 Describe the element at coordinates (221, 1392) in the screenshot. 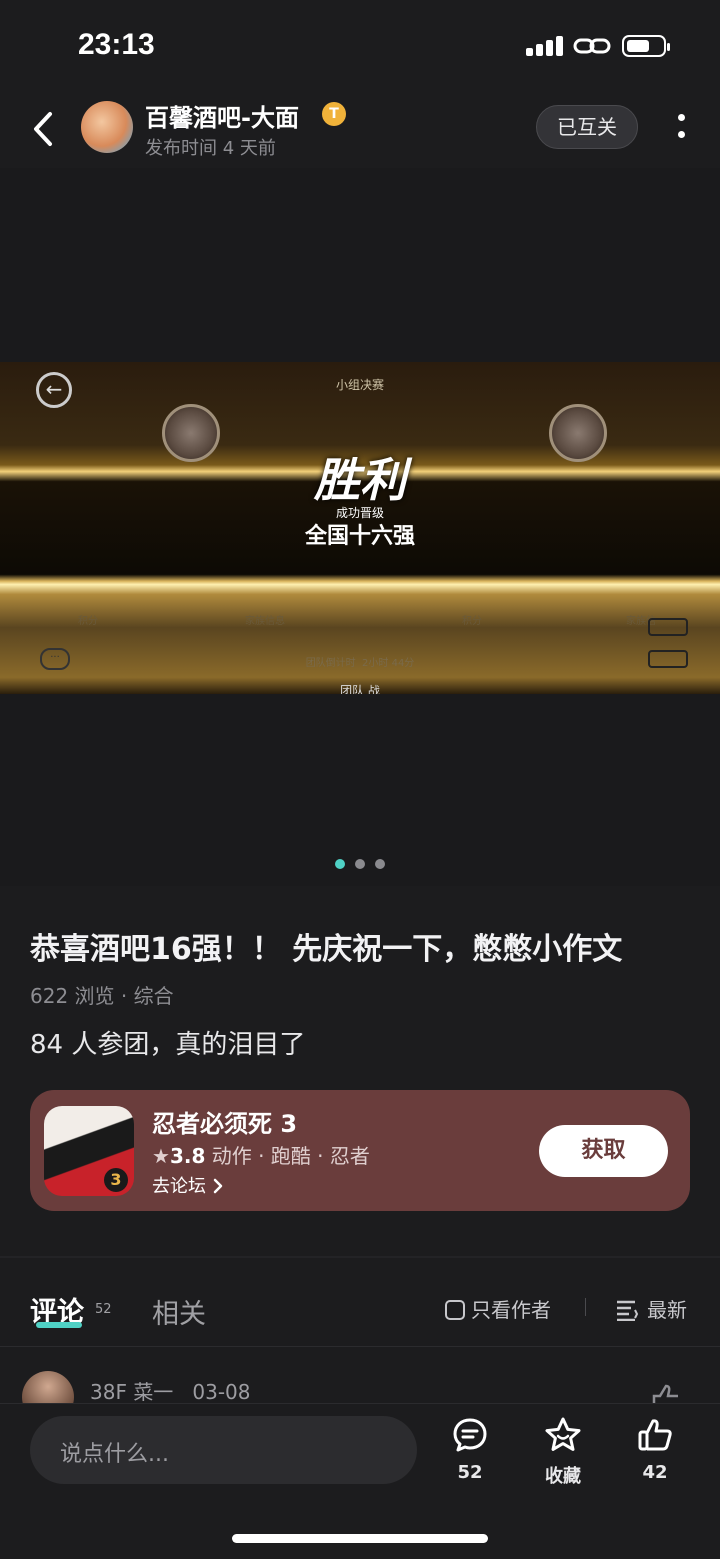

I see `comment-date: 03-08` at that location.